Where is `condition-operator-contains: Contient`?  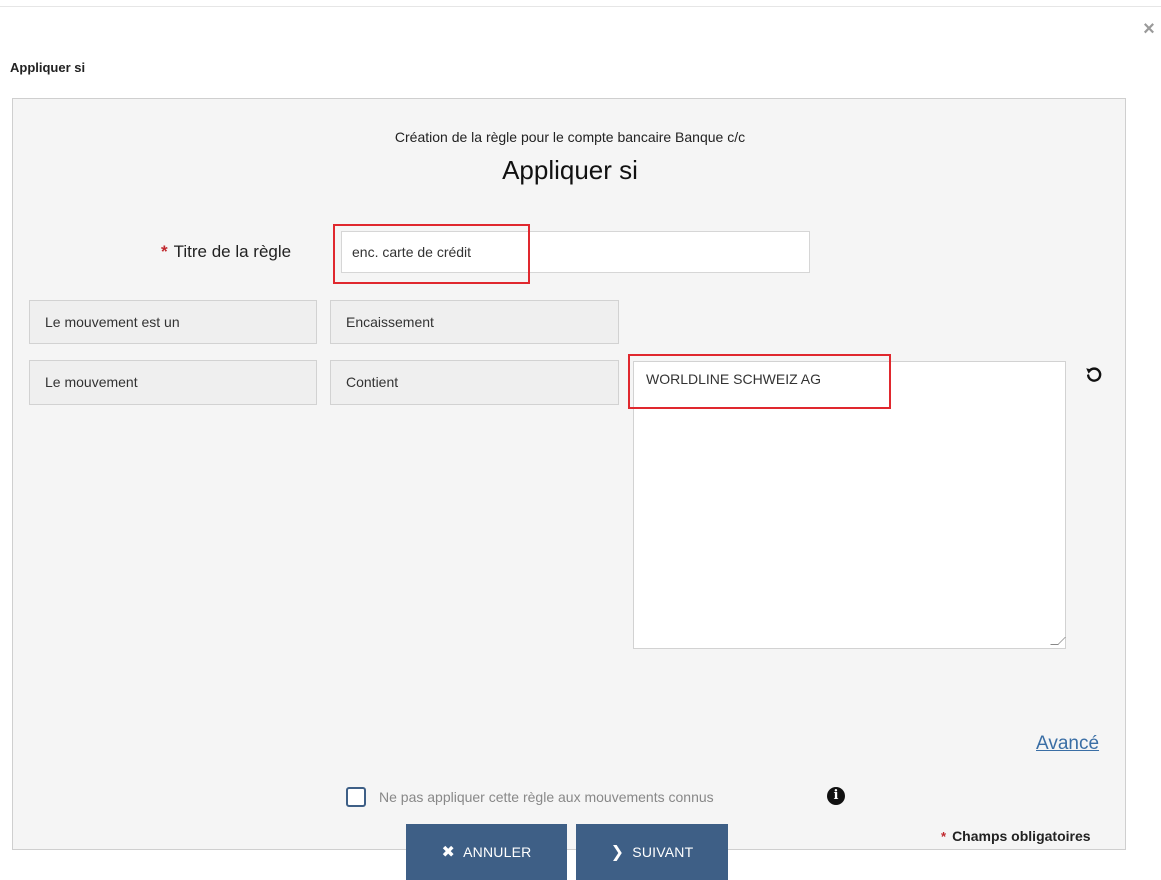 condition-operator-contains: Contient is located at coordinates (474, 382).